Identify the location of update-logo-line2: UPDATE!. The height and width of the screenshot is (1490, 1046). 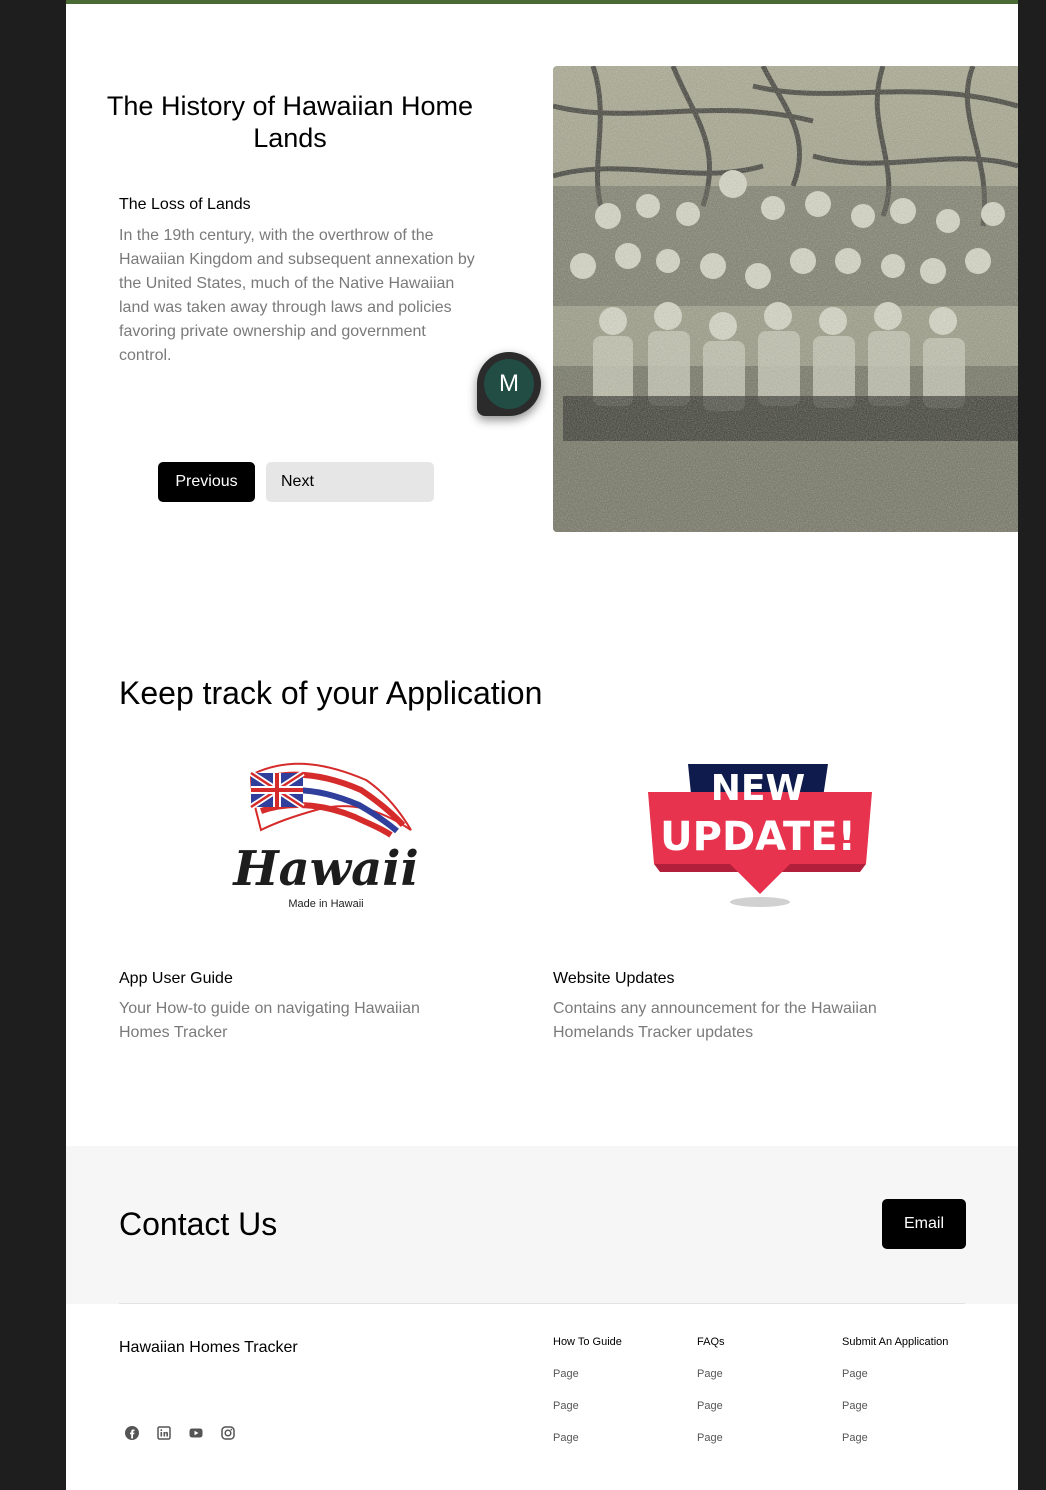
(758, 837).